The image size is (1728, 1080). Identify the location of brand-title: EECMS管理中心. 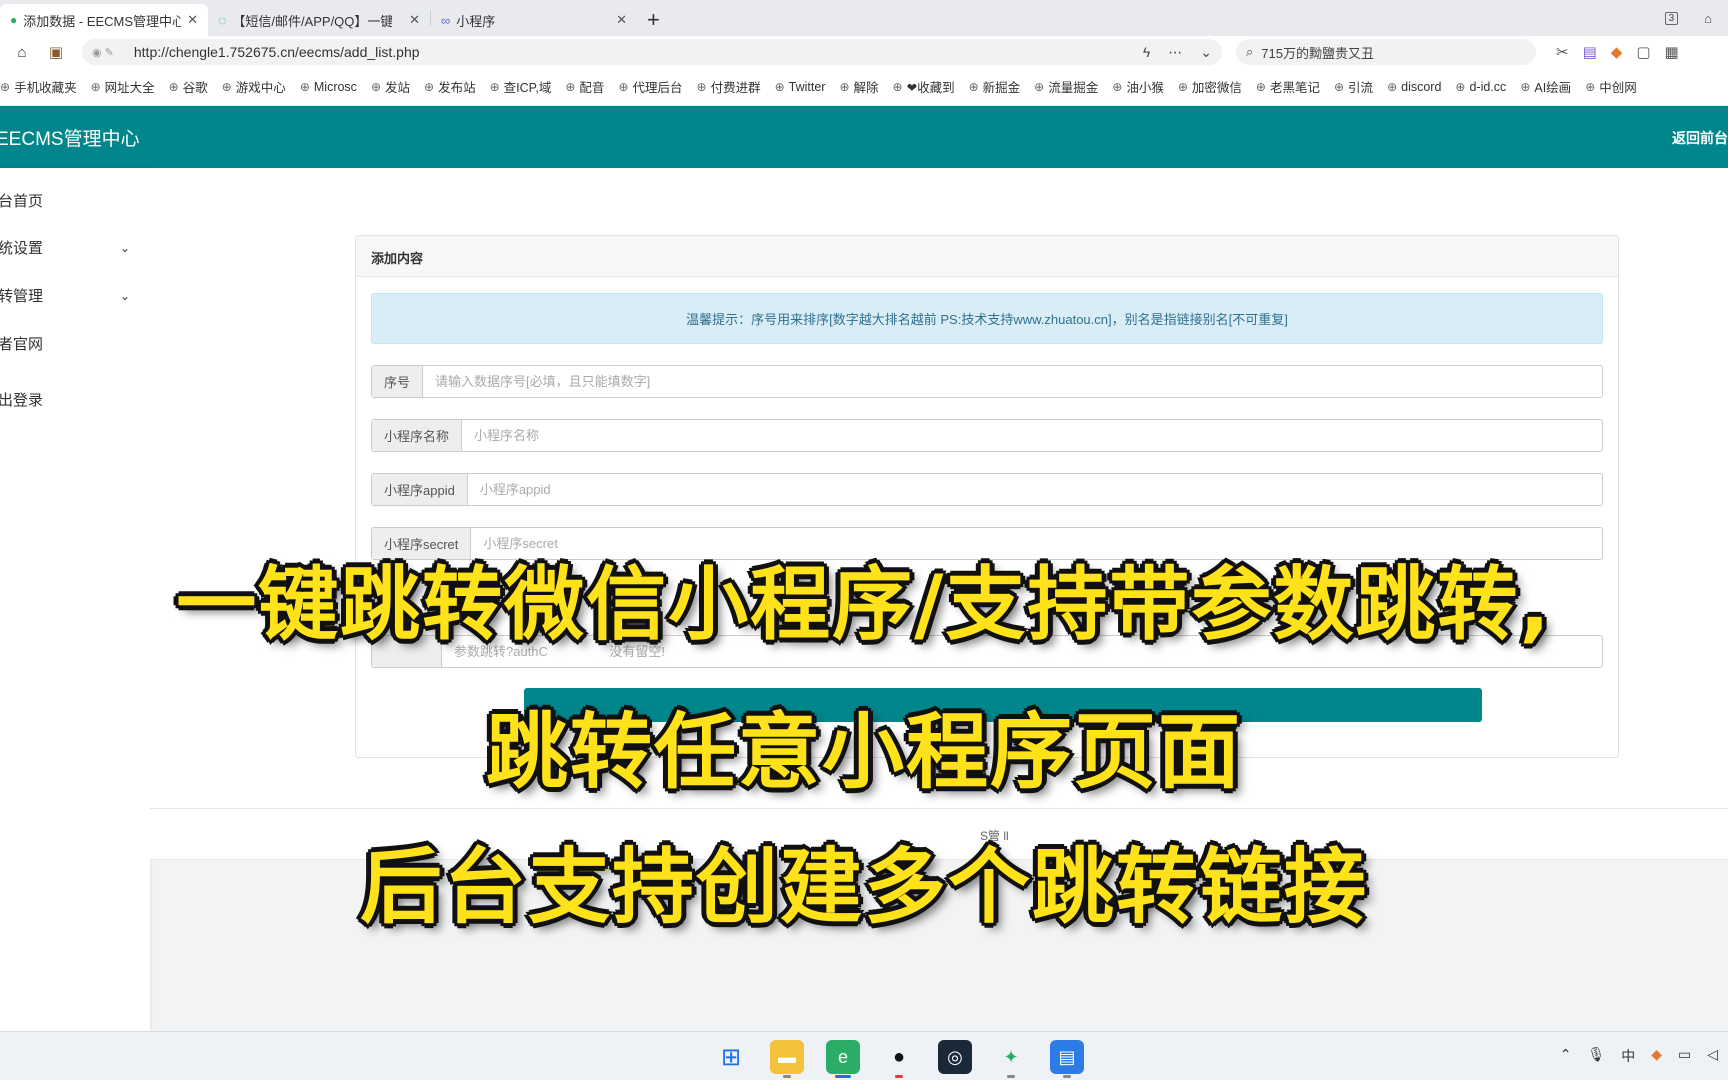
(70, 137).